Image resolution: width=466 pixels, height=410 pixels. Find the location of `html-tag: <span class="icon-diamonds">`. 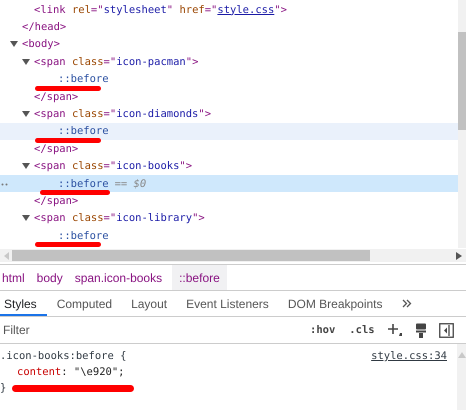

html-tag: <span class="icon-diamonds"> is located at coordinates (123, 114).